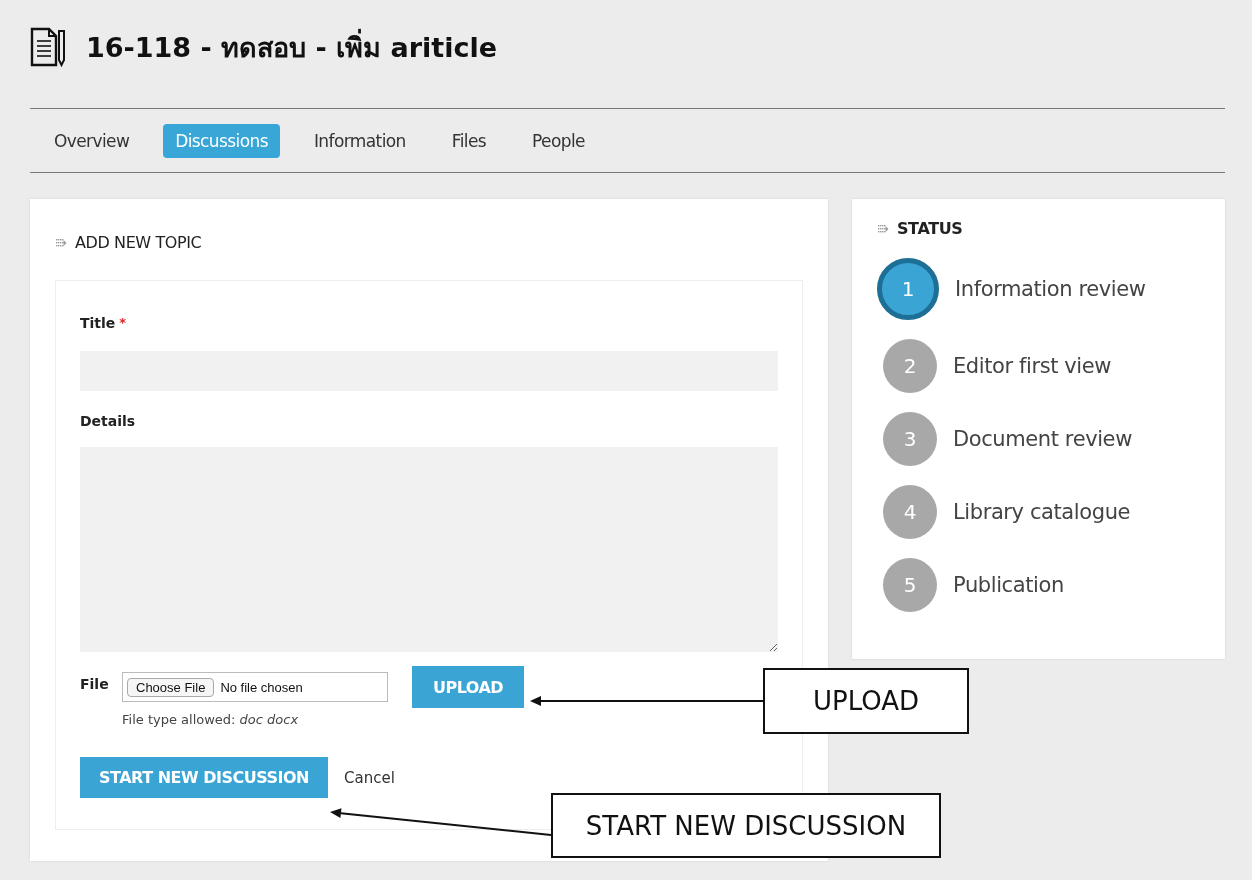 The image size is (1252, 880). Describe the element at coordinates (138, 242) in the screenshot. I see `section-heading: ADD NEW TOPIC` at that location.